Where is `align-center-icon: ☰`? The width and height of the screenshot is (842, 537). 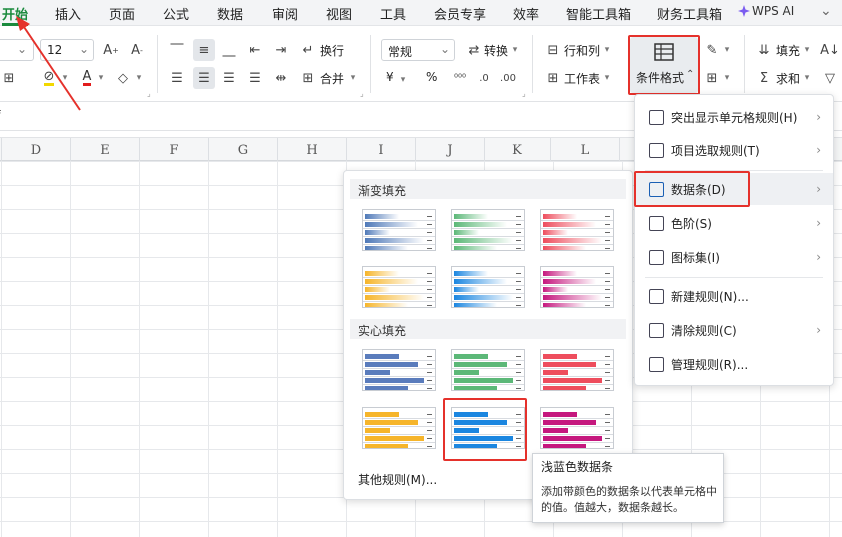 align-center-icon: ☰ is located at coordinates (204, 78).